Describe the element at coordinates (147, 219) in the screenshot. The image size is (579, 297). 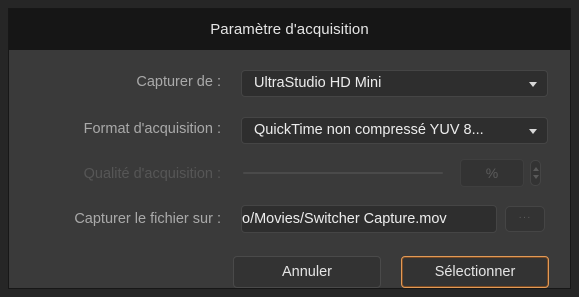
I see `capture-file-label: Capturer le fichier sur :` at that location.